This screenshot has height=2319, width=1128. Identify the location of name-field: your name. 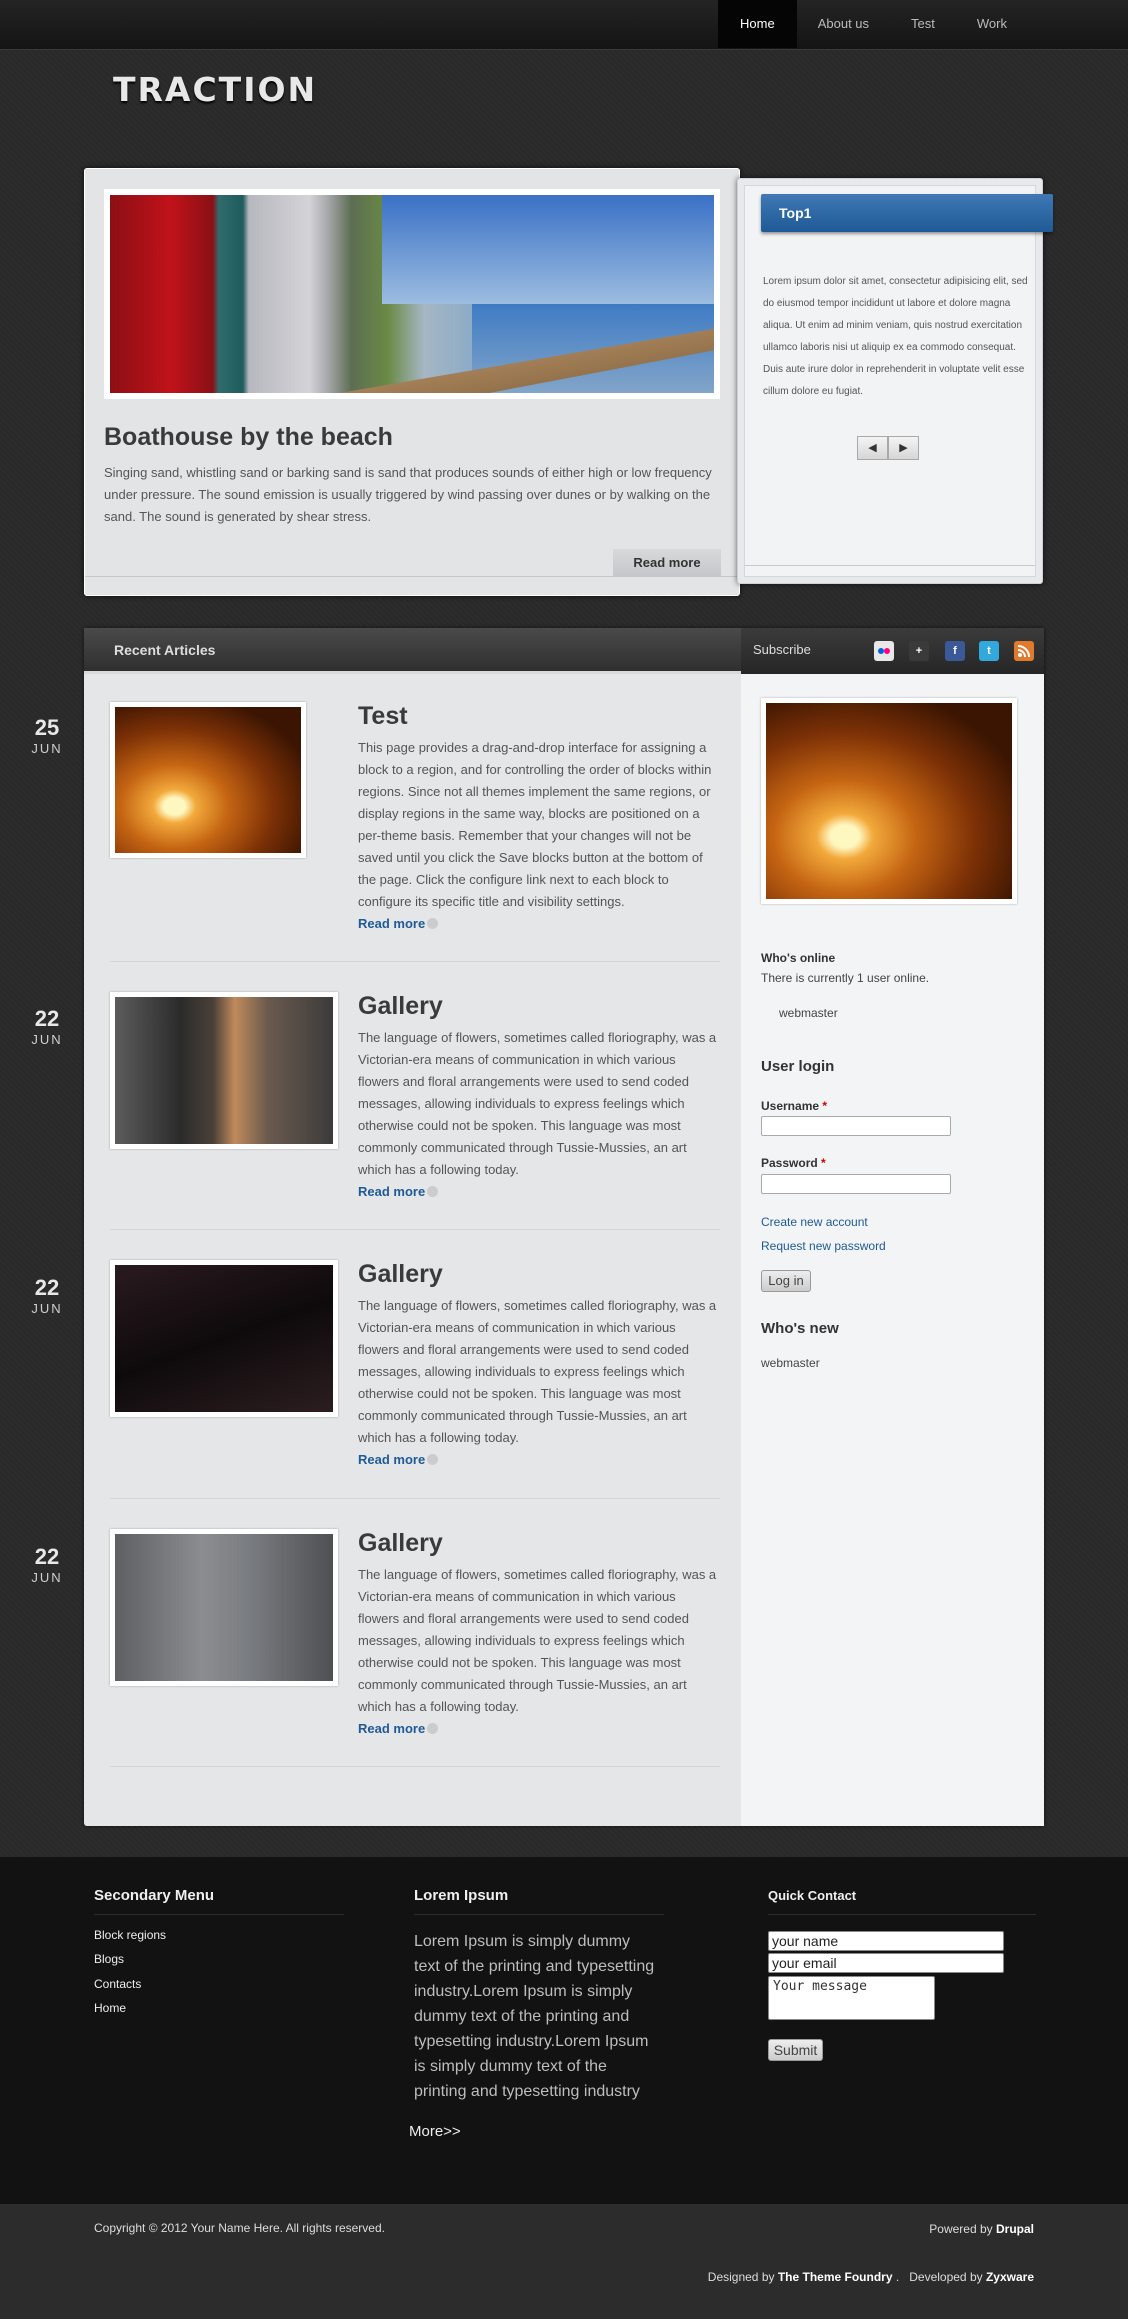
(886, 1941).